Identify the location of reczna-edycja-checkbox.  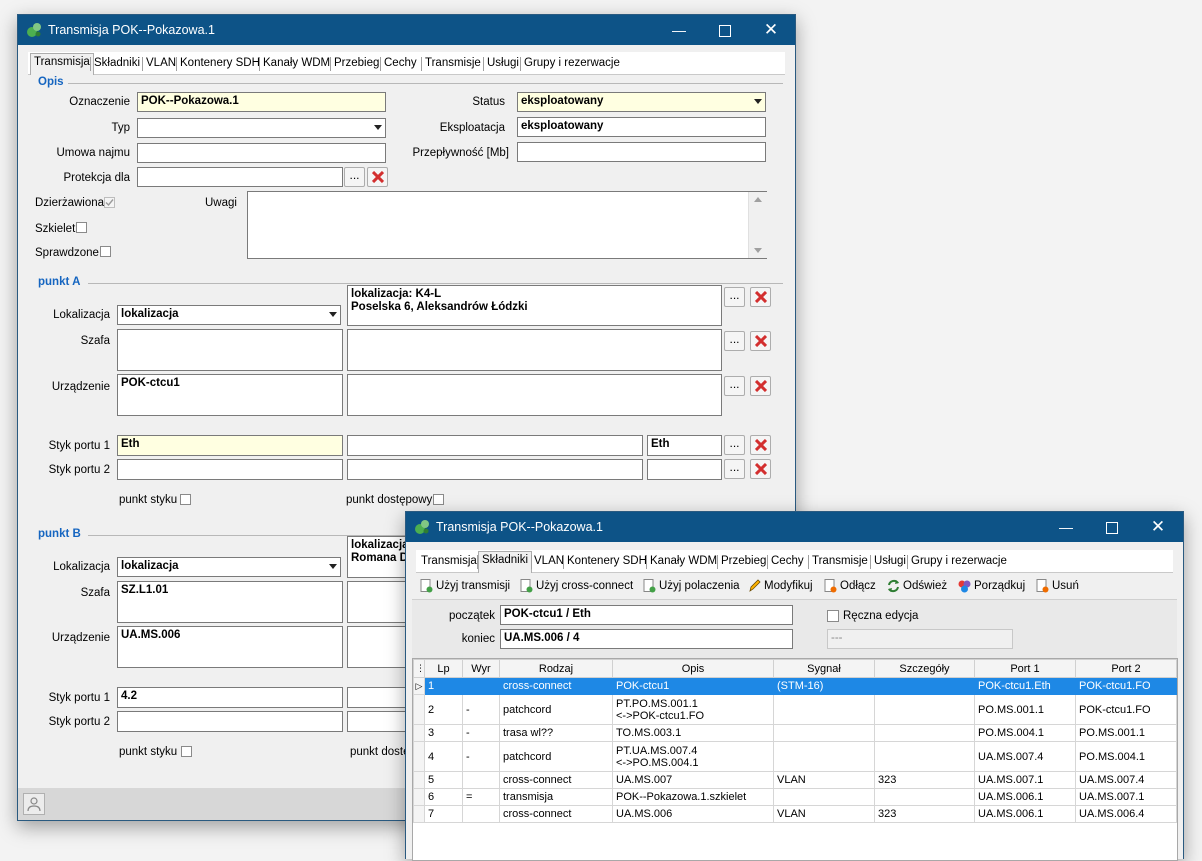
(833, 616).